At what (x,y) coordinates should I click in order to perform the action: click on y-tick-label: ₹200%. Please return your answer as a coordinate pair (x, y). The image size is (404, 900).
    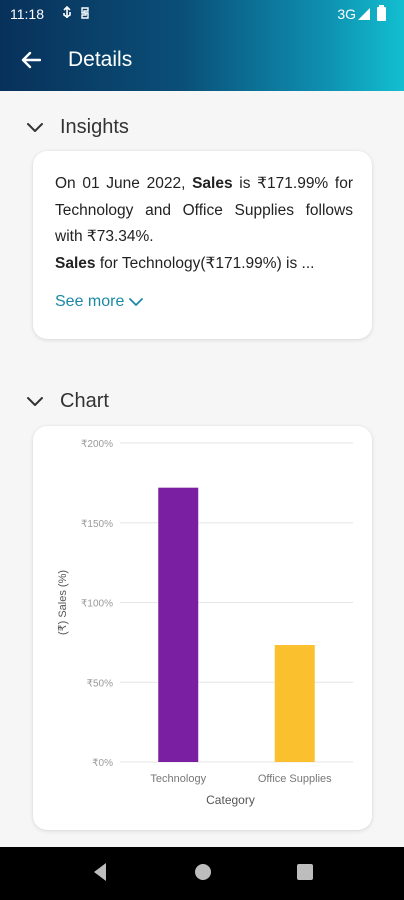
    Looking at the image, I should click on (97, 444).